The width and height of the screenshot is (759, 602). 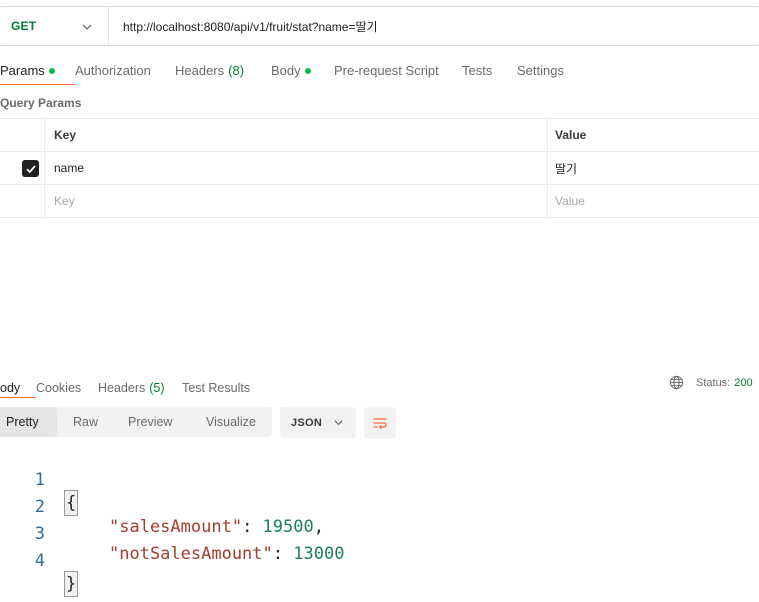 I want to click on format-preview-button: Preview, so click(x=151, y=422).